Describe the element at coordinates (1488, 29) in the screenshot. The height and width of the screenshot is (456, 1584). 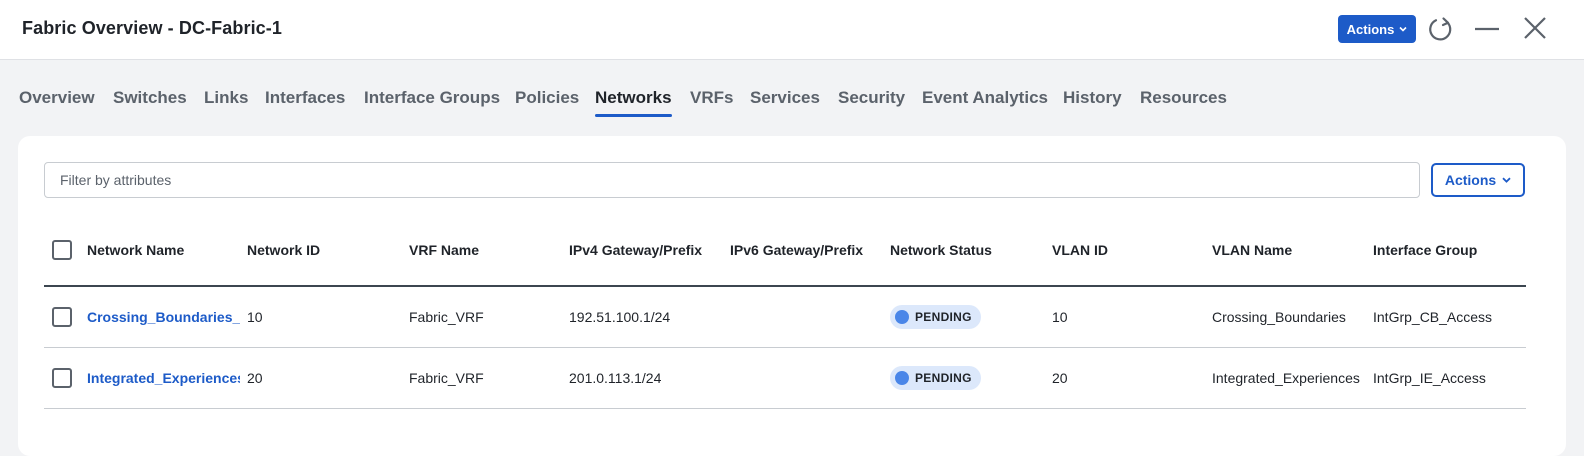
I see `minimize-icon` at that location.